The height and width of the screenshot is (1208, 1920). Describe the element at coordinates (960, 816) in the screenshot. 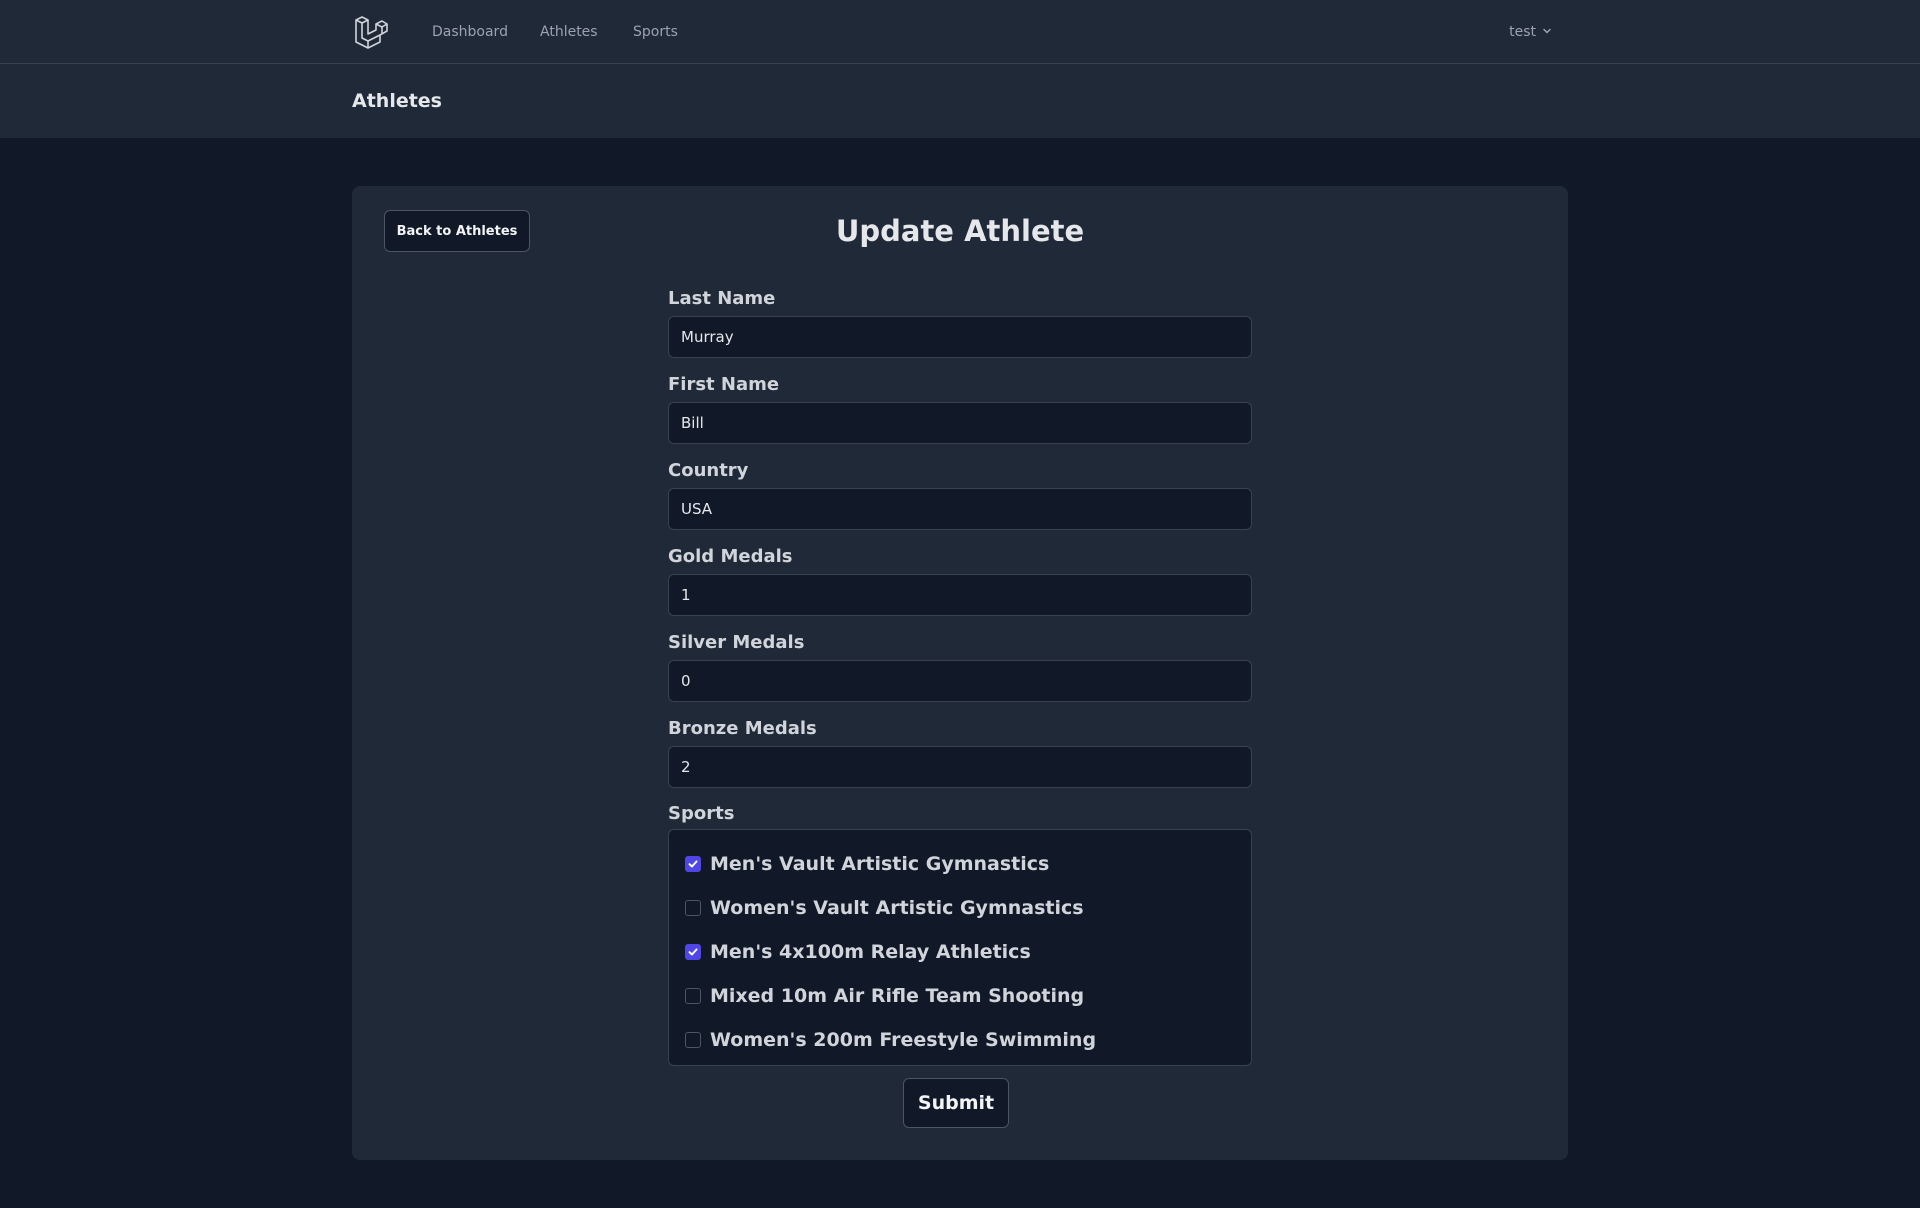

I see `sports-group: Sports` at that location.